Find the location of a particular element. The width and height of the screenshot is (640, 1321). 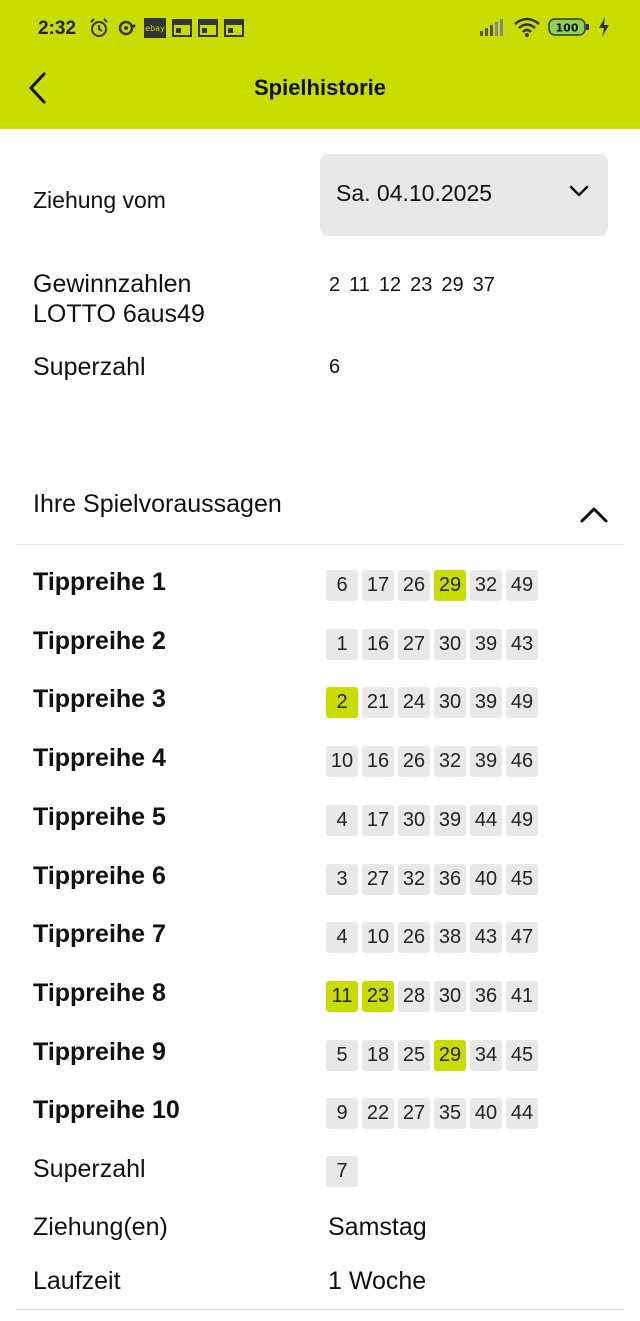

number-chip: 44 is located at coordinates (486, 820).